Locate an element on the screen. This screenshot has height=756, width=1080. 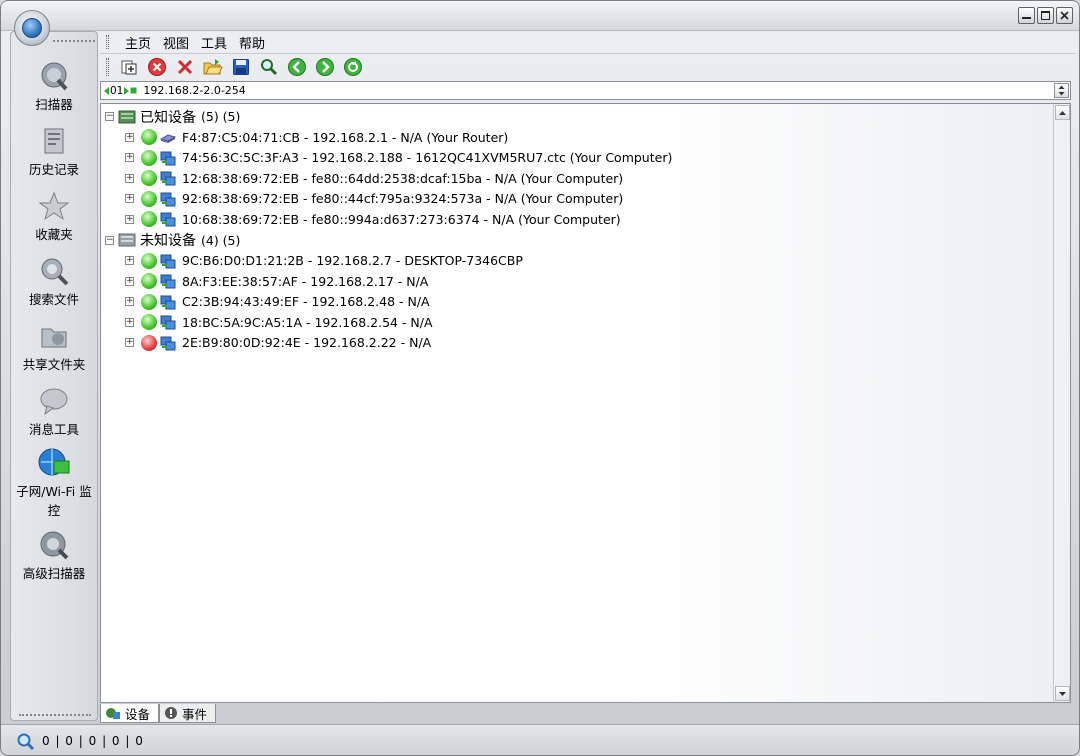
refresh-button is located at coordinates (353, 67).